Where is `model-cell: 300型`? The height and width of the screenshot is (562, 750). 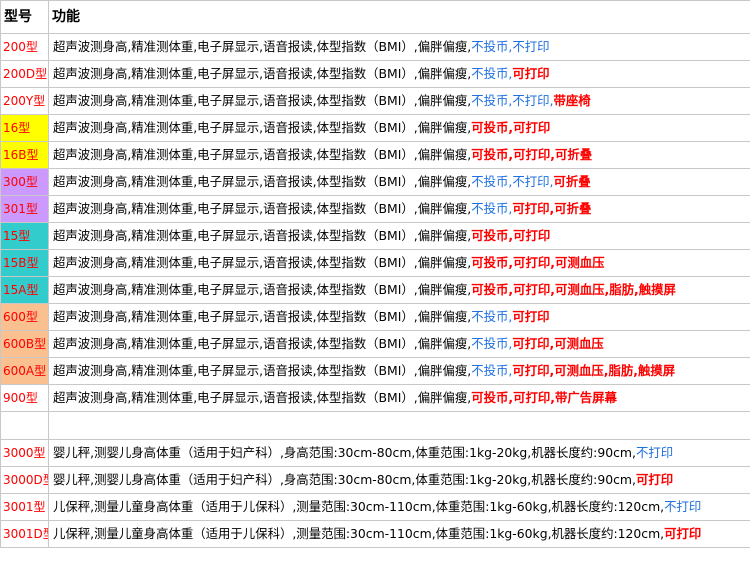 model-cell: 300型 is located at coordinates (24, 182).